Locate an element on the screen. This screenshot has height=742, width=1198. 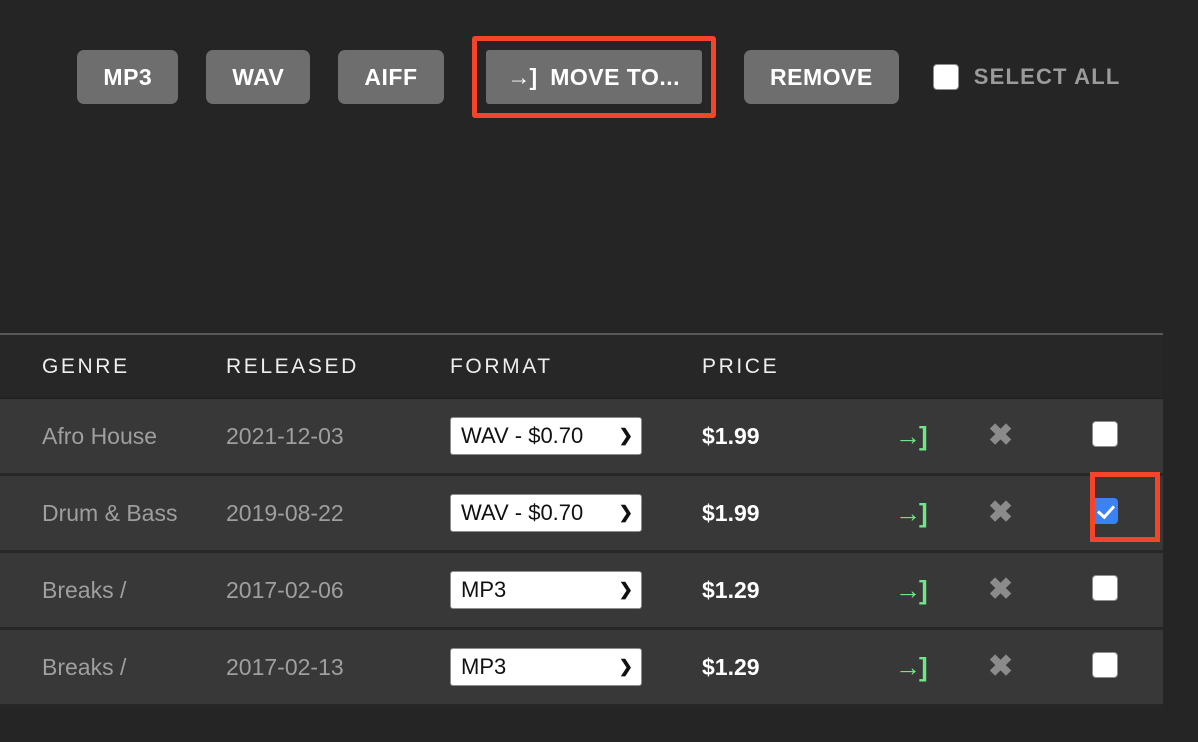
cell-released: 2017-02-06 is located at coordinates (285, 589).